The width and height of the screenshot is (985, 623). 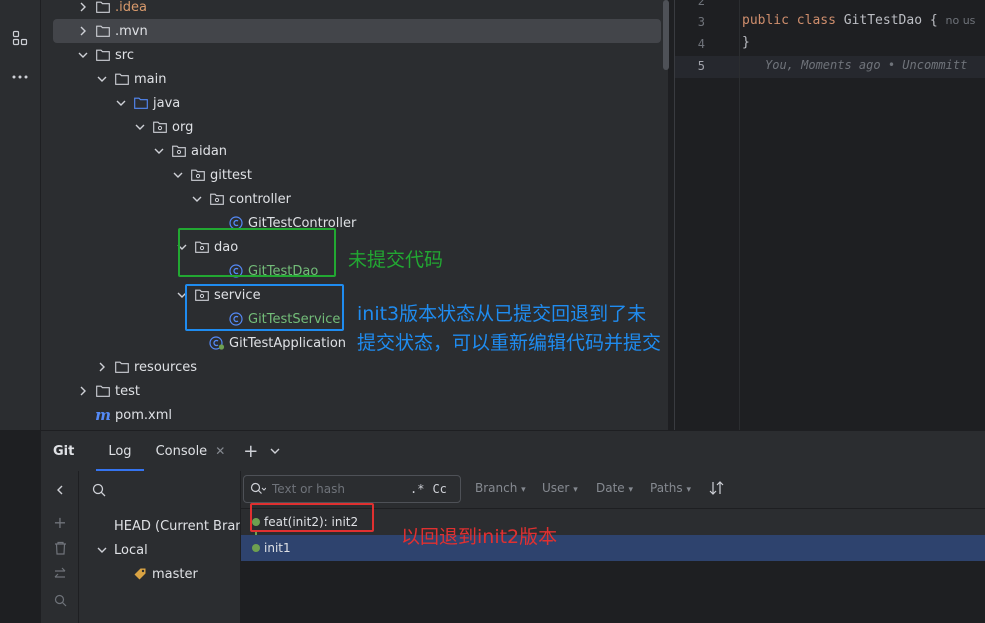 I want to click on filter-date: Date ▾, so click(x=614, y=488).